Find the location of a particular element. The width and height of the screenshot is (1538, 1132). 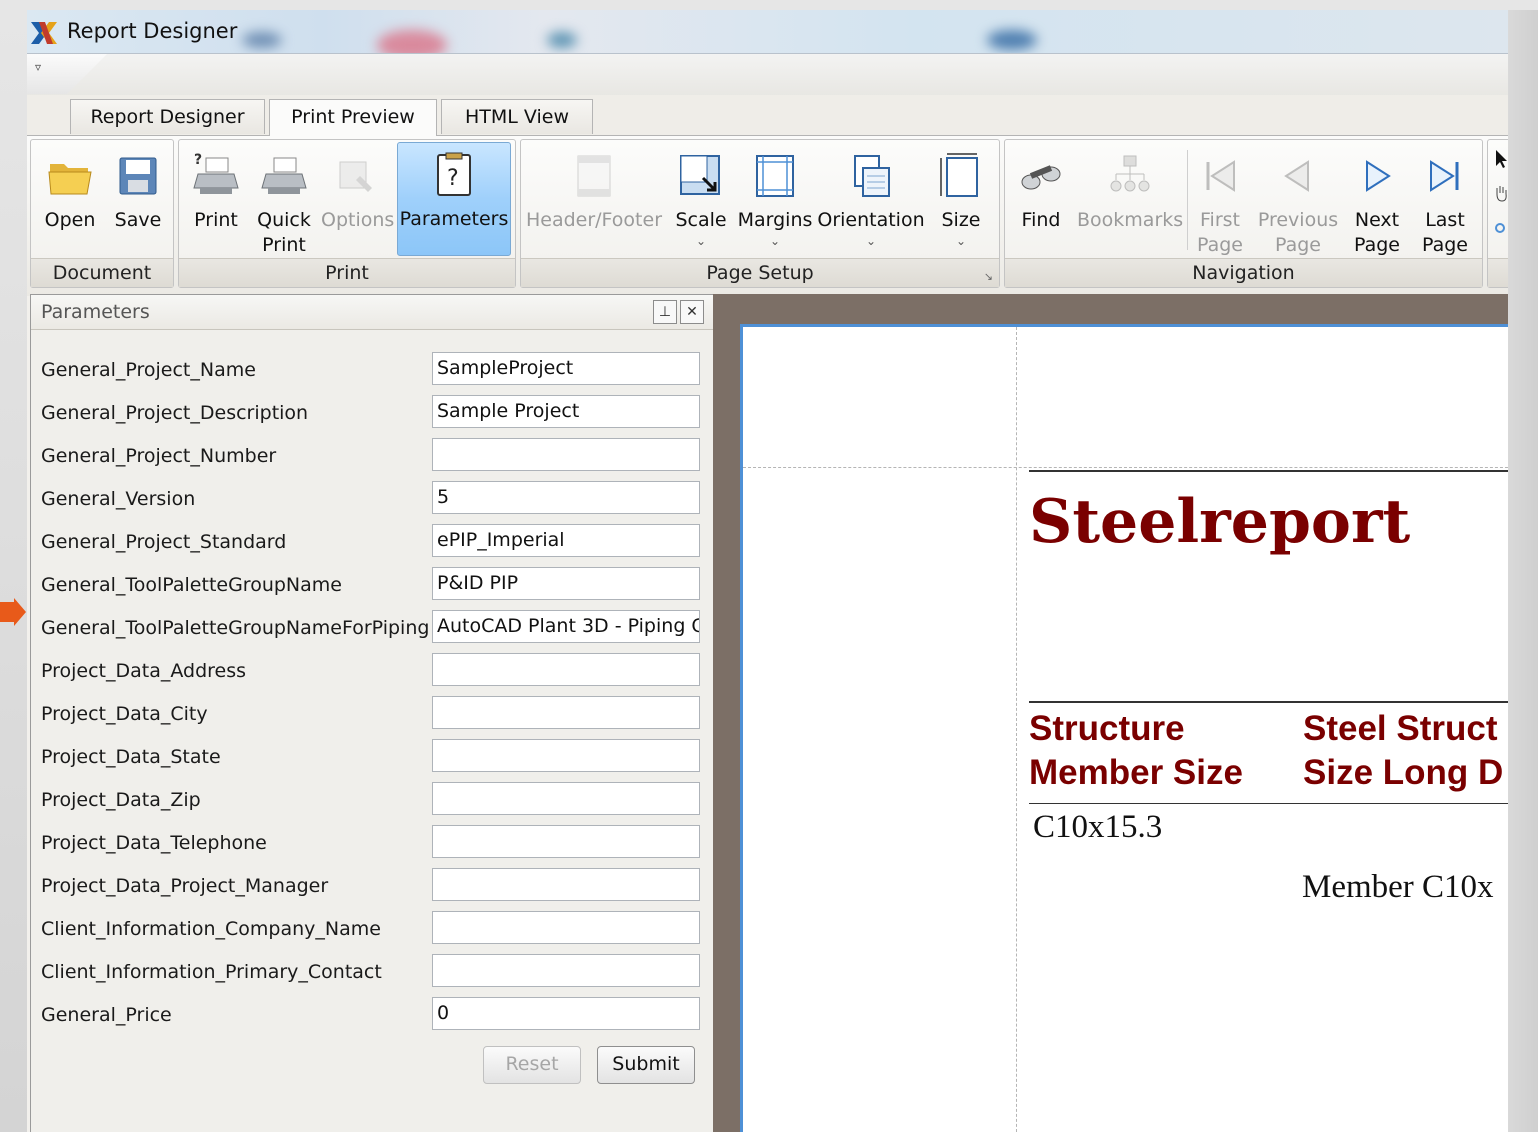

group-label-partial is located at coordinates (1498, 272).